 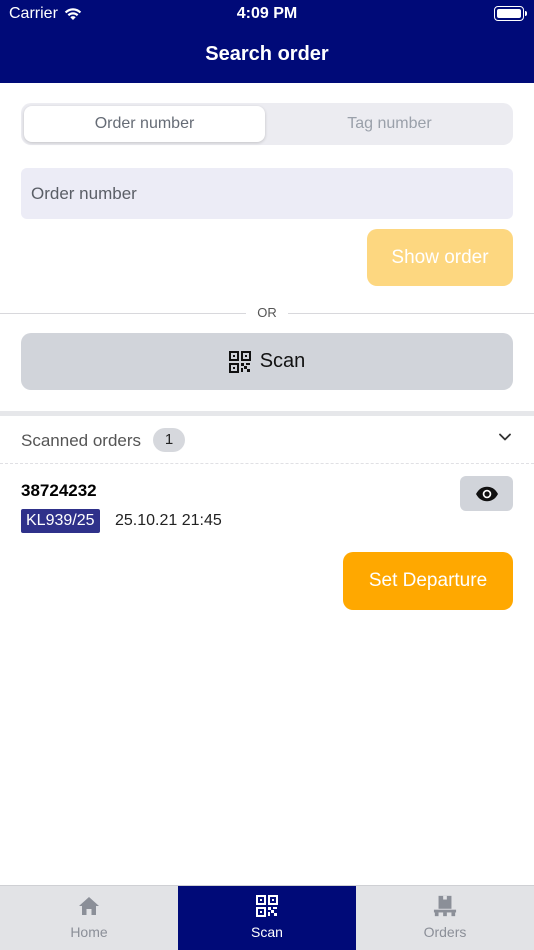 What do you see at coordinates (169, 440) in the screenshot?
I see `scanned-count-badge: 1` at bounding box center [169, 440].